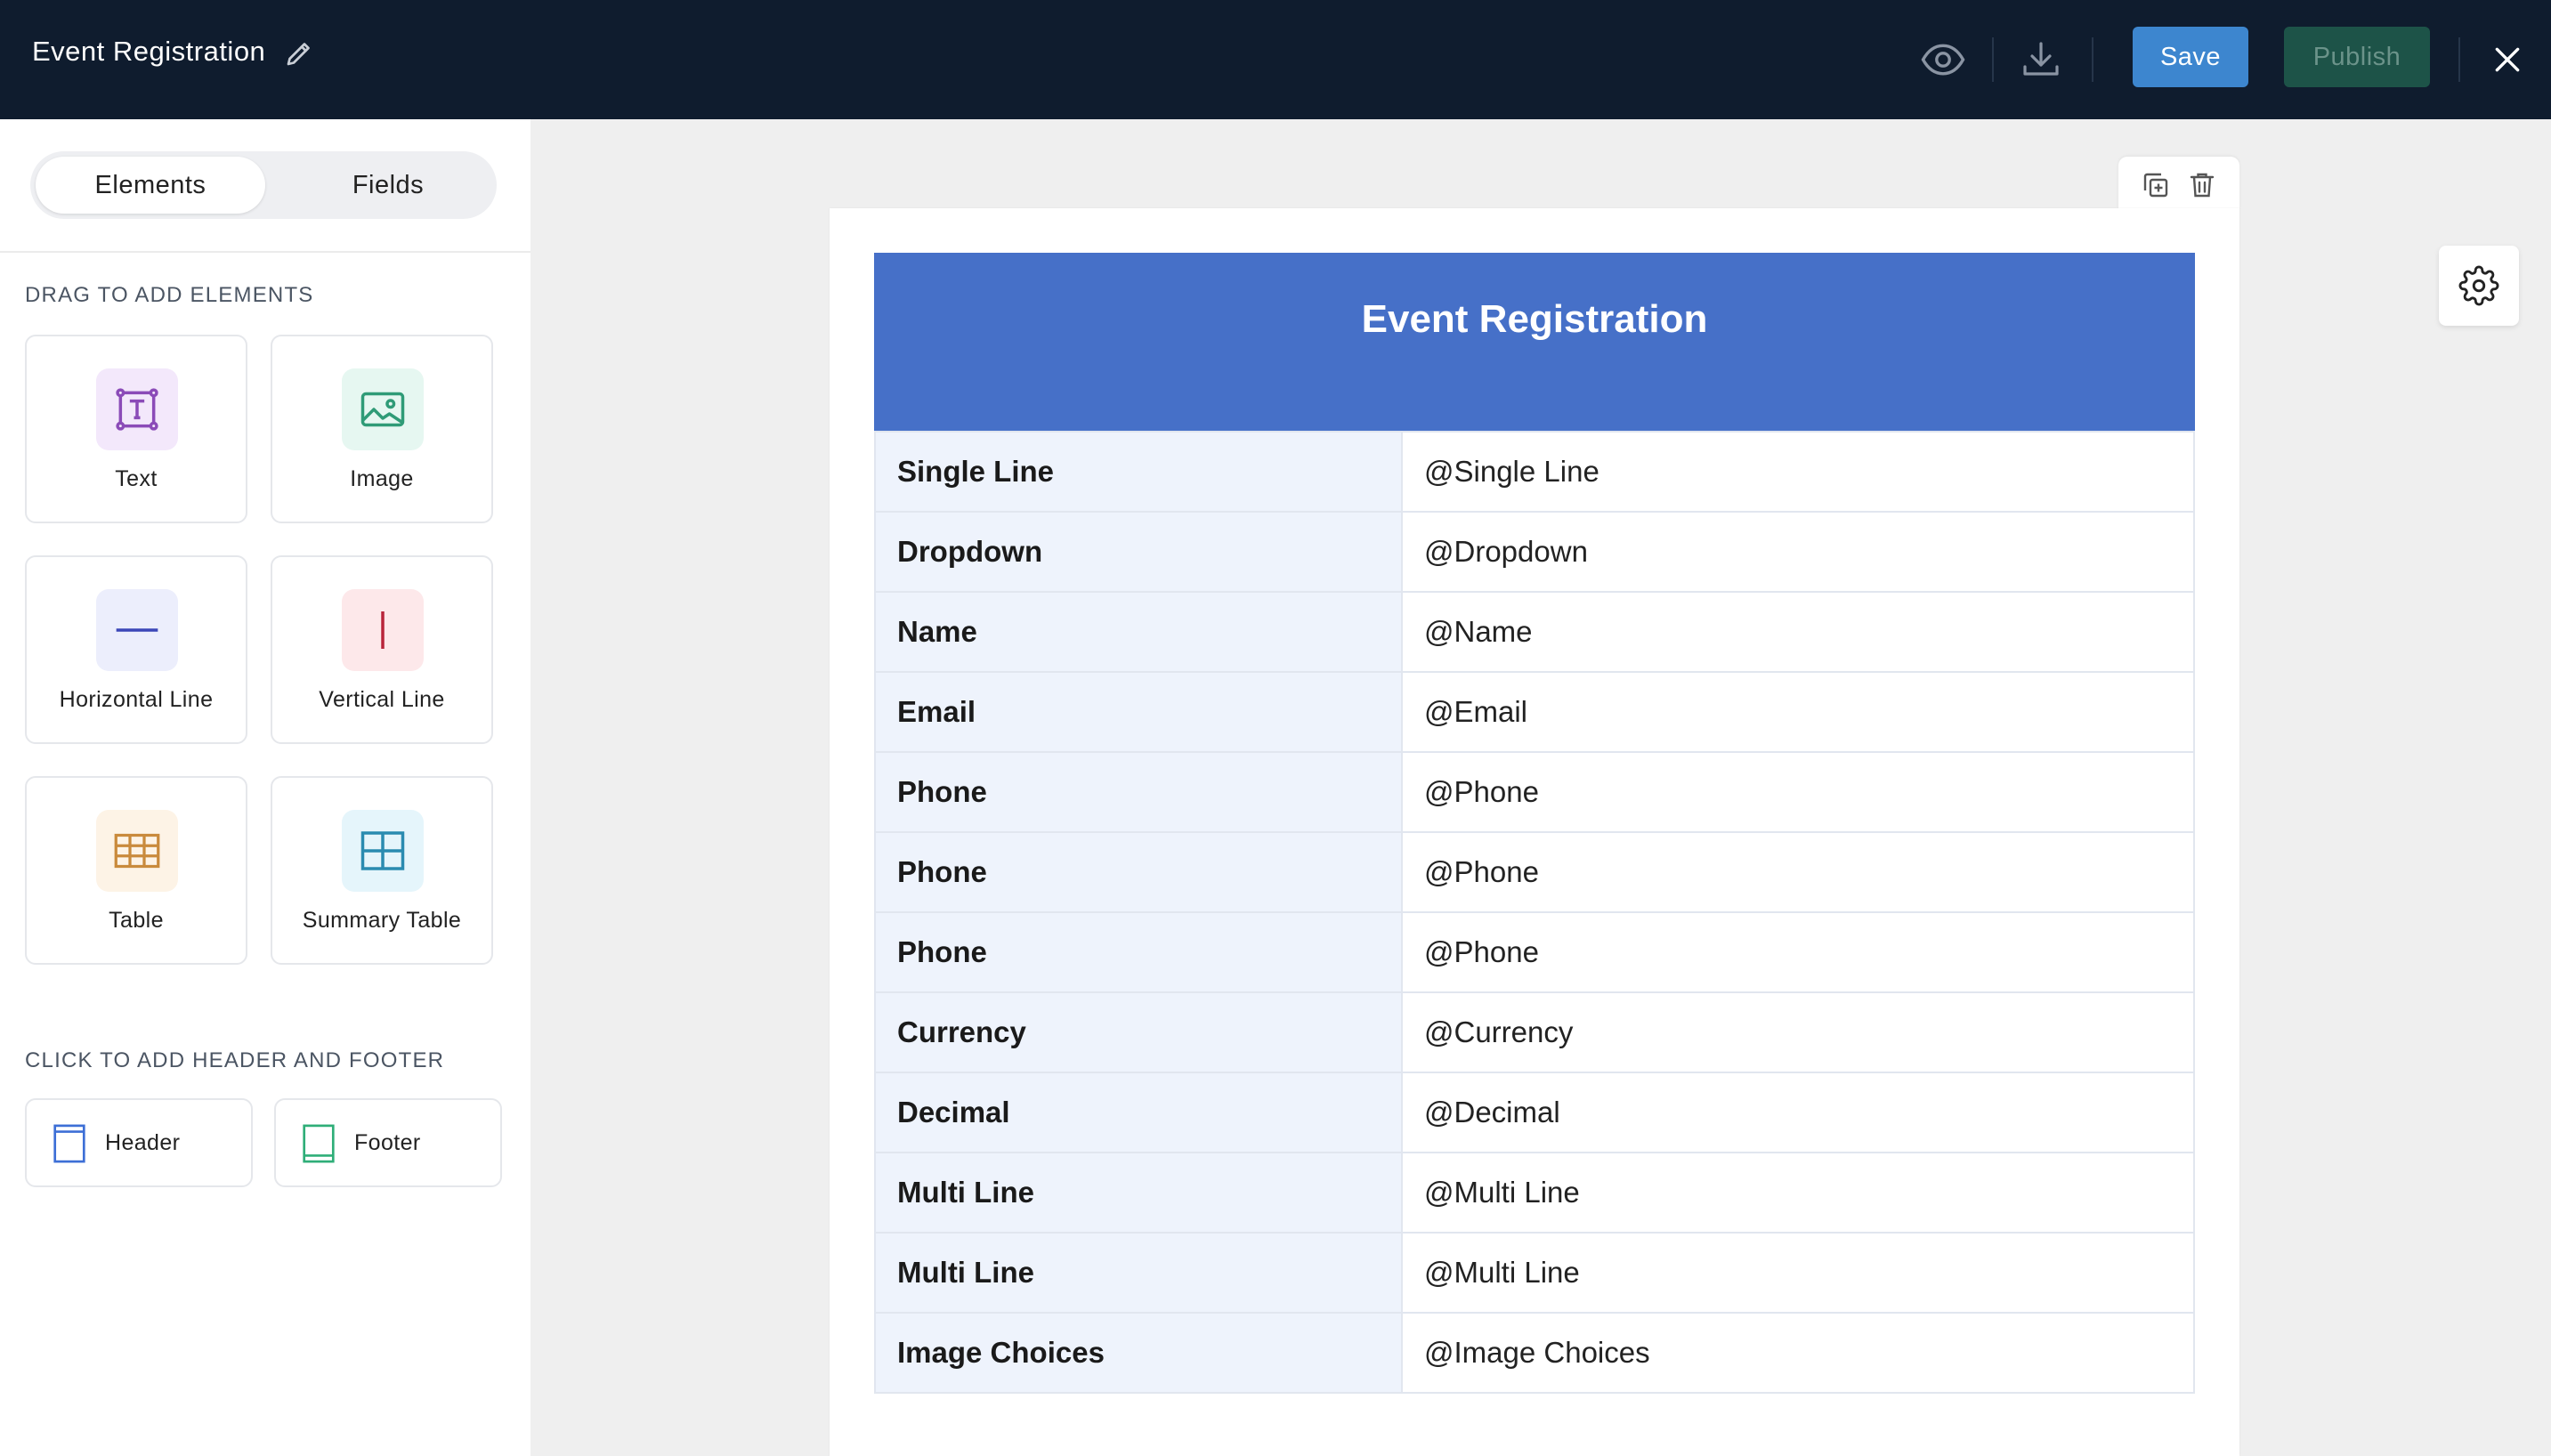  What do you see at coordinates (1798, 712) in the screenshot?
I see `field-value: @Email` at bounding box center [1798, 712].